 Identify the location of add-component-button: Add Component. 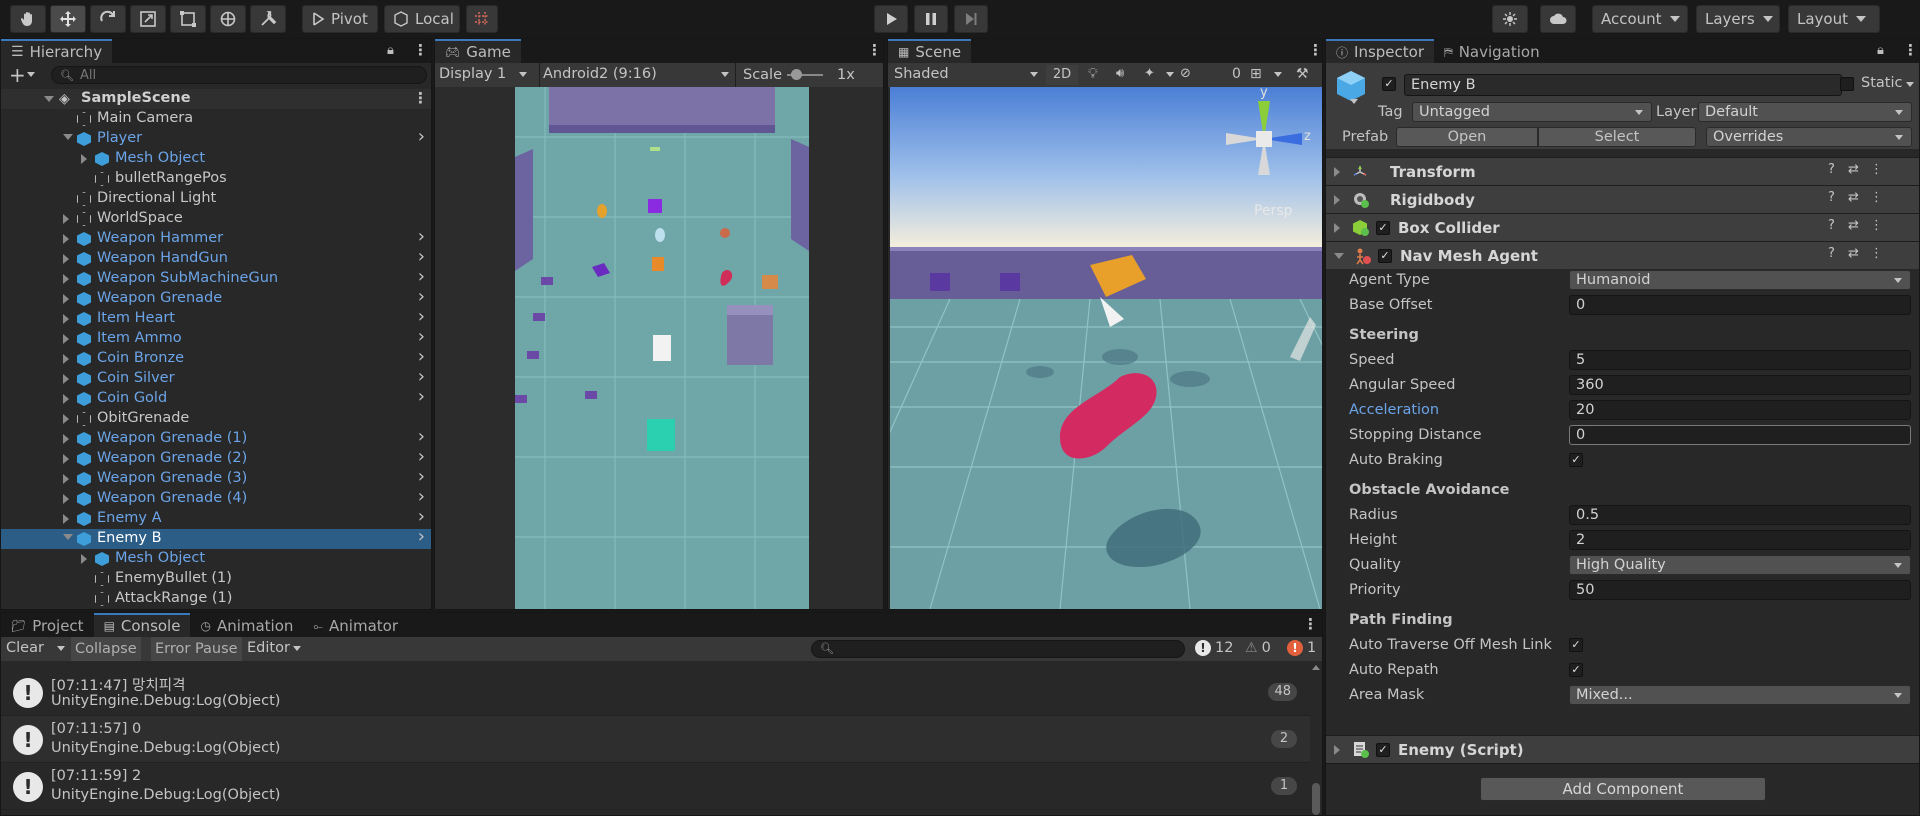
(1623, 789).